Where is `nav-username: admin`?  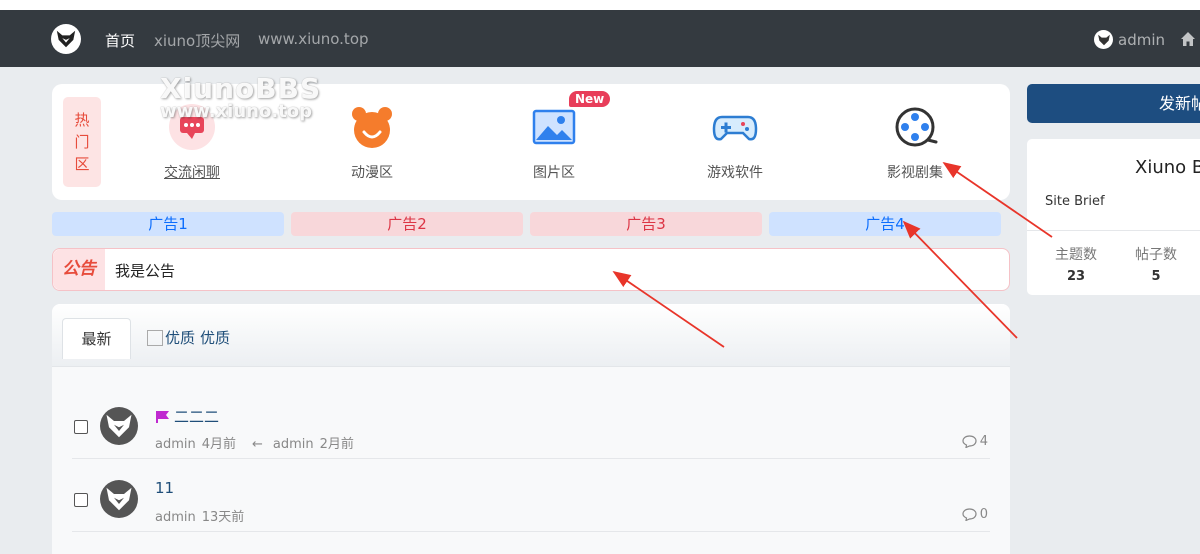
nav-username: admin is located at coordinates (1141, 39).